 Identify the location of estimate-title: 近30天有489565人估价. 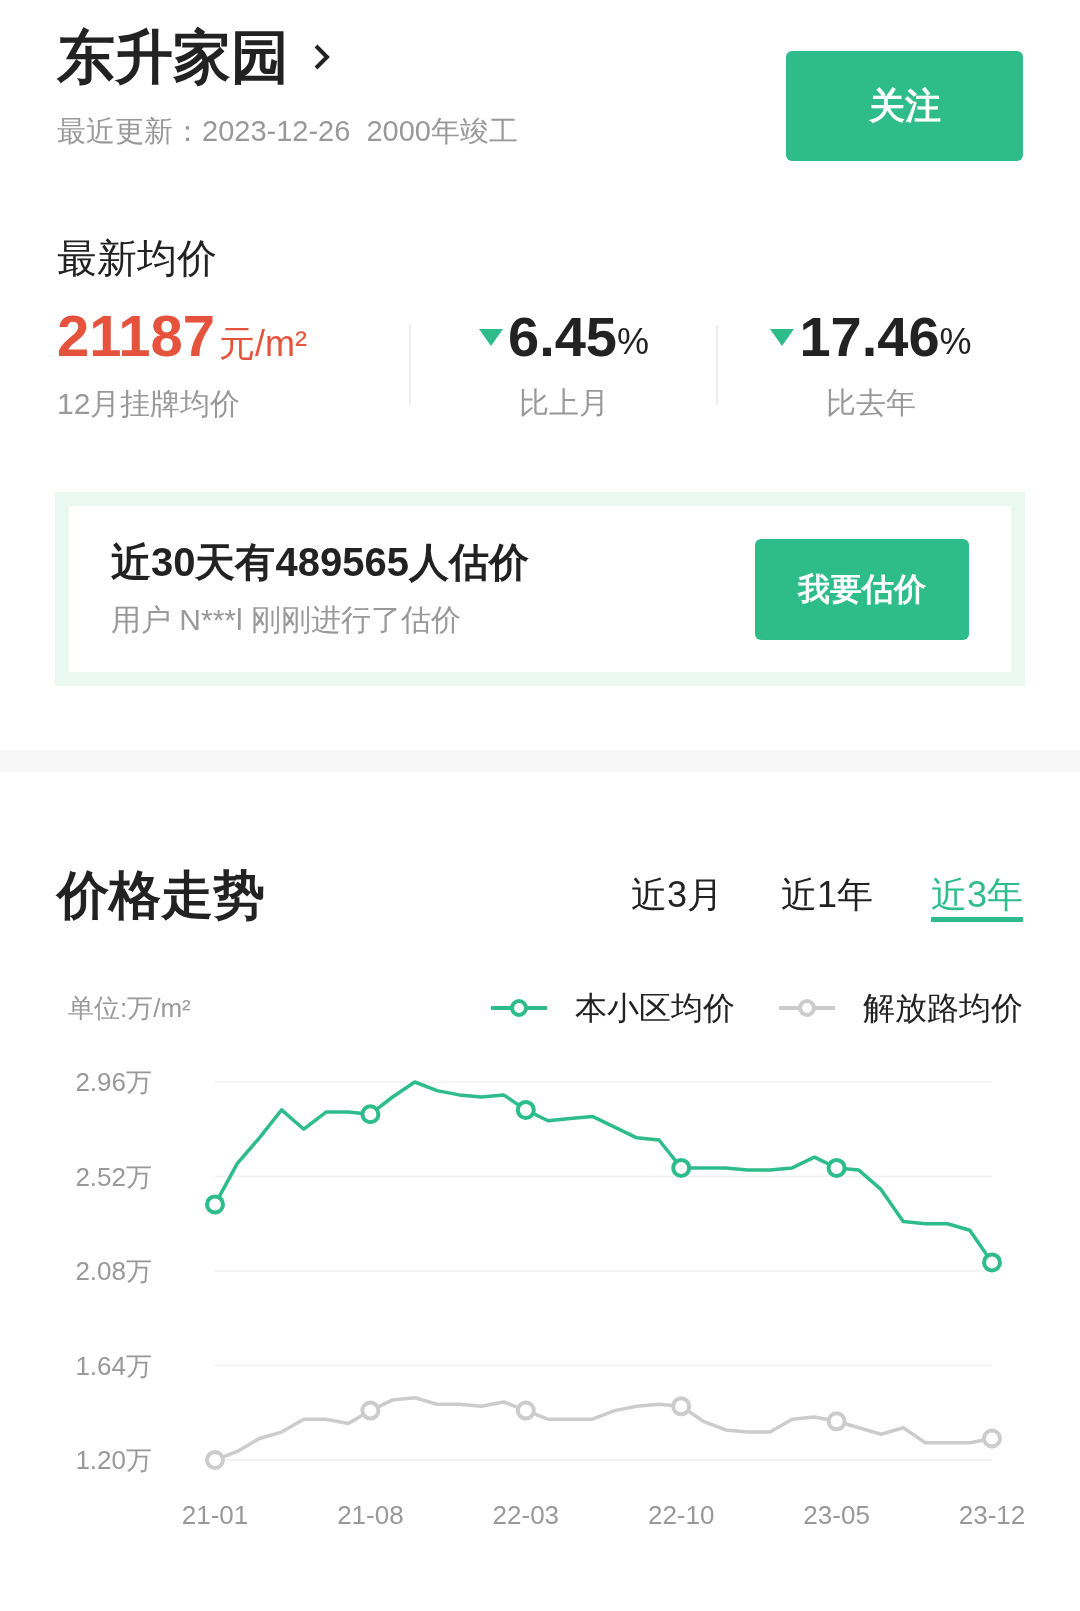
(320, 562).